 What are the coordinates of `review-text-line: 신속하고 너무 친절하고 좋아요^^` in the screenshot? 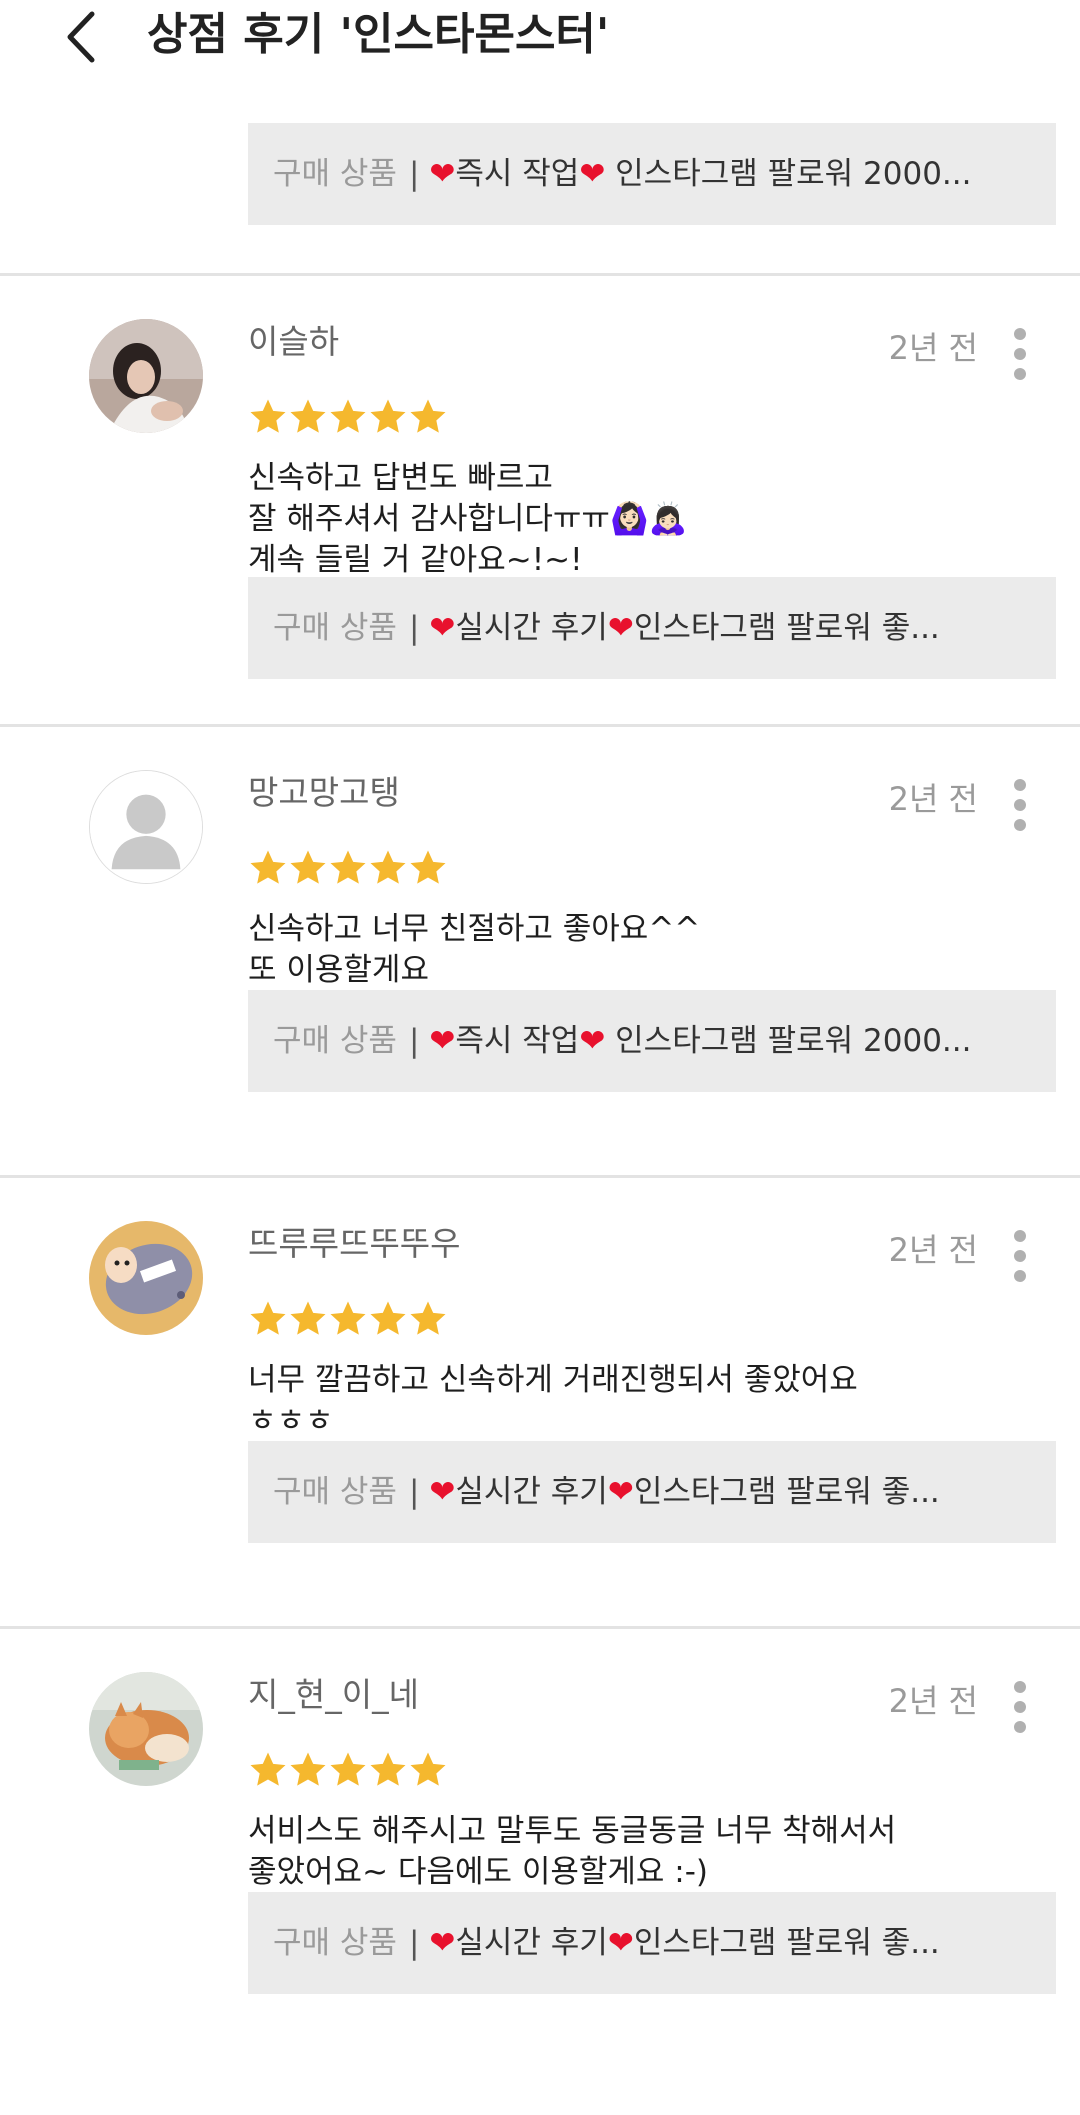 It's located at (474, 929).